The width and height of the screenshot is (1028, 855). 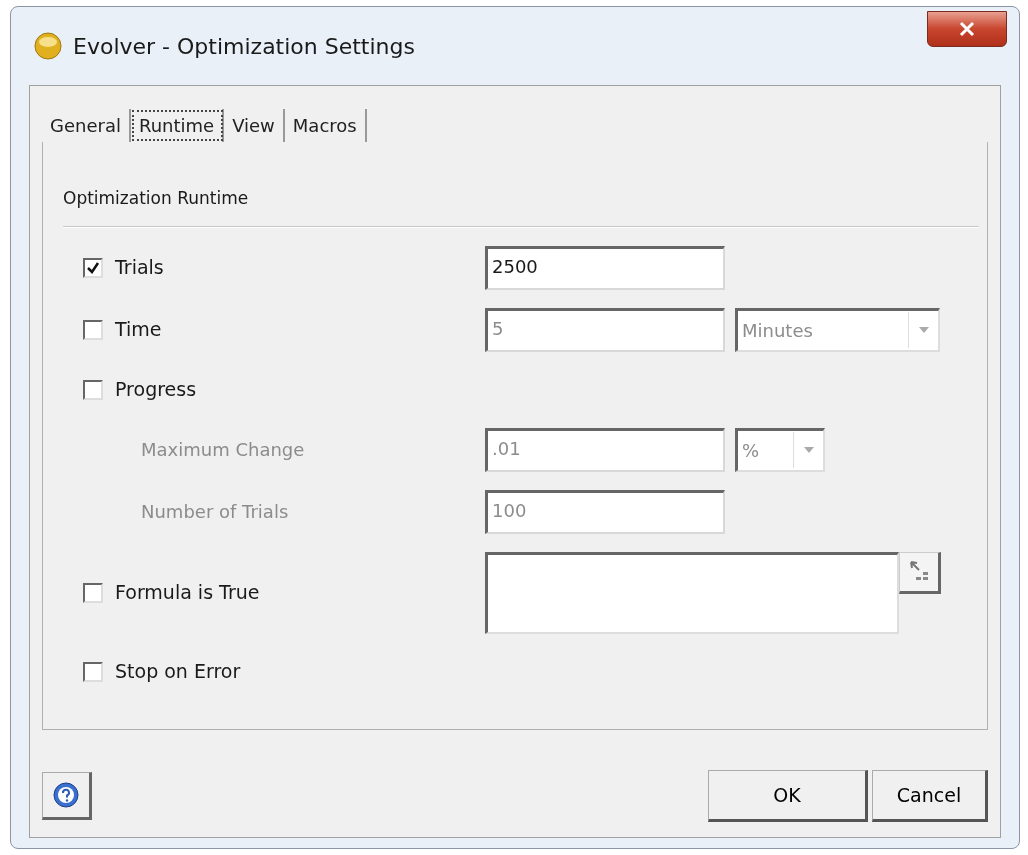 I want to click on dialog-button: Cancel, so click(x=930, y=796).